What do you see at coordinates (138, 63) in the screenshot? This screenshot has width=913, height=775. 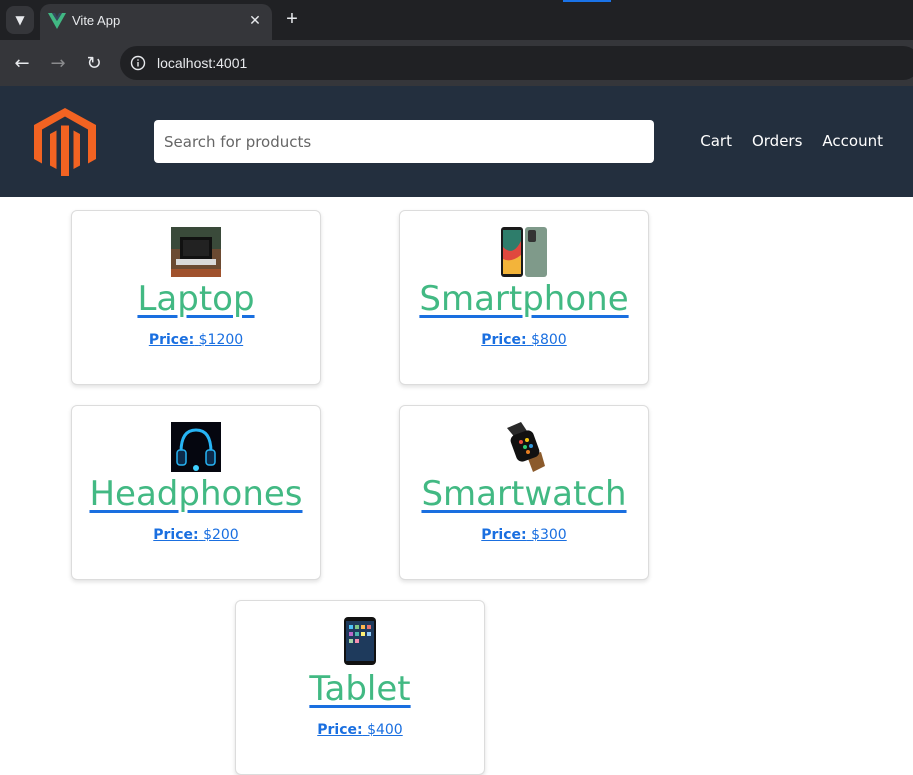 I see `info-icon` at bounding box center [138, 63].